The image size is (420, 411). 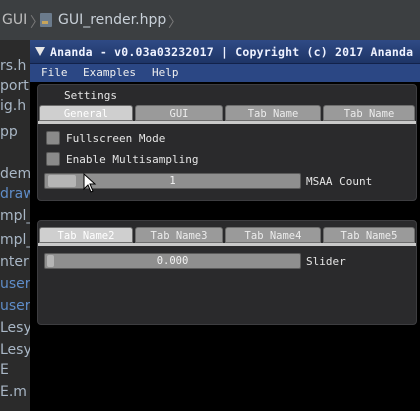 I want to click on settings-title: Settings, so click(x=90, y=95).